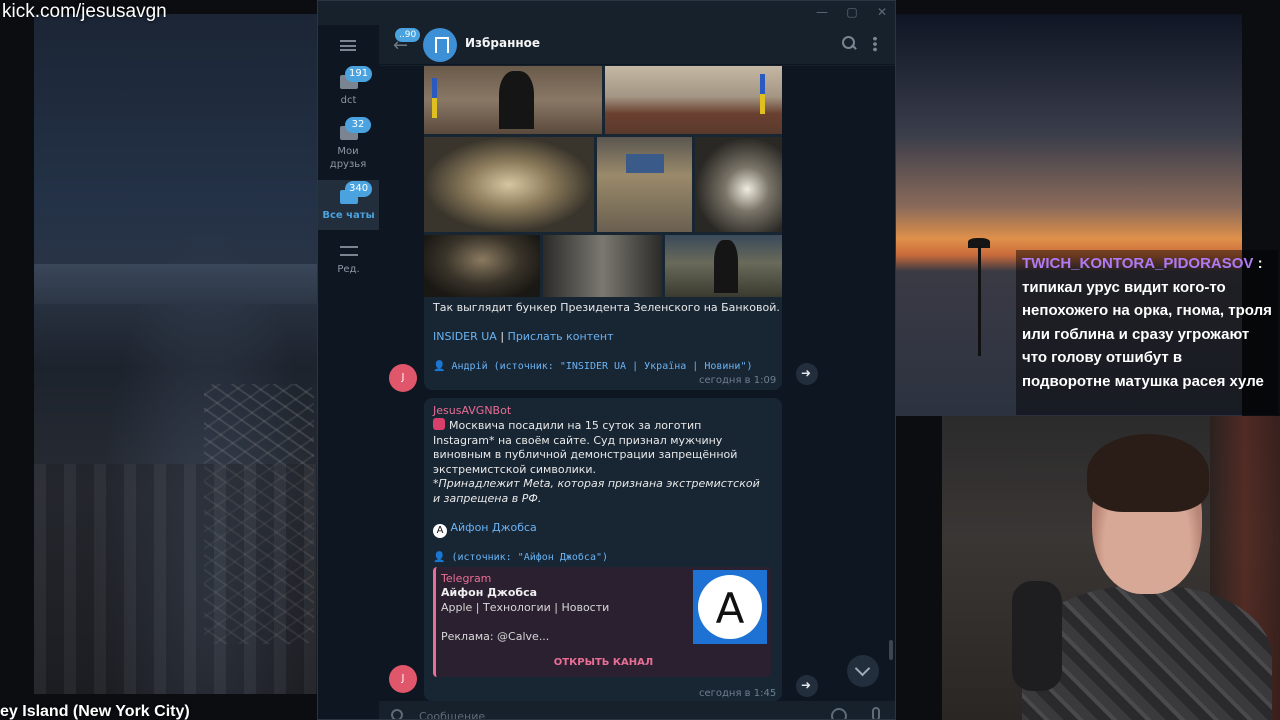 This screenshot has height=720, width=1280. I want to click on preview-image: A, so click(730, 607).